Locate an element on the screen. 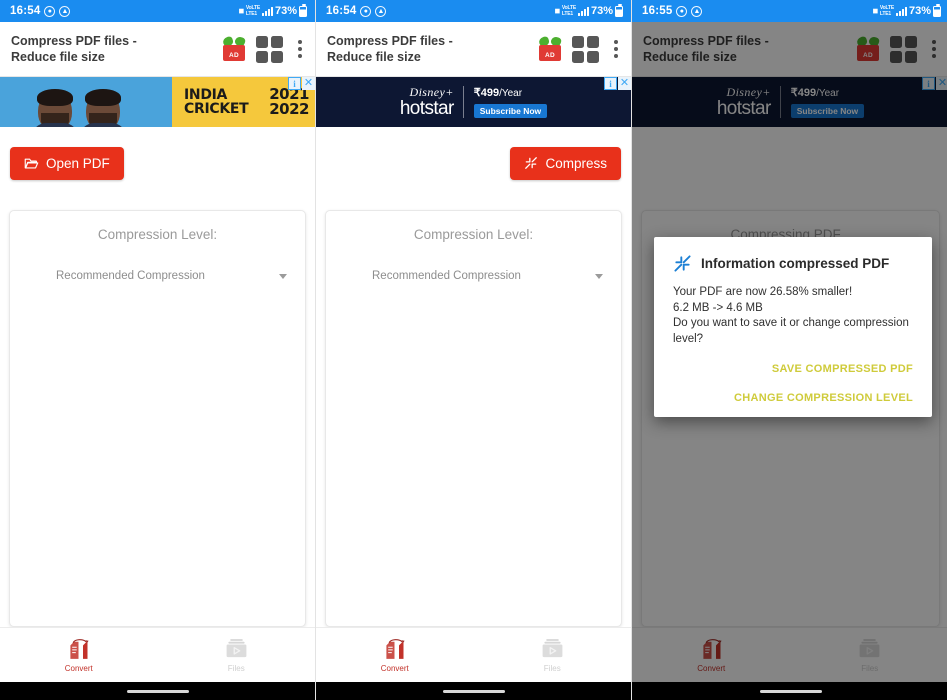 The image size is (947, 700). compress-label: Compress is located at coordinates (576, 163).